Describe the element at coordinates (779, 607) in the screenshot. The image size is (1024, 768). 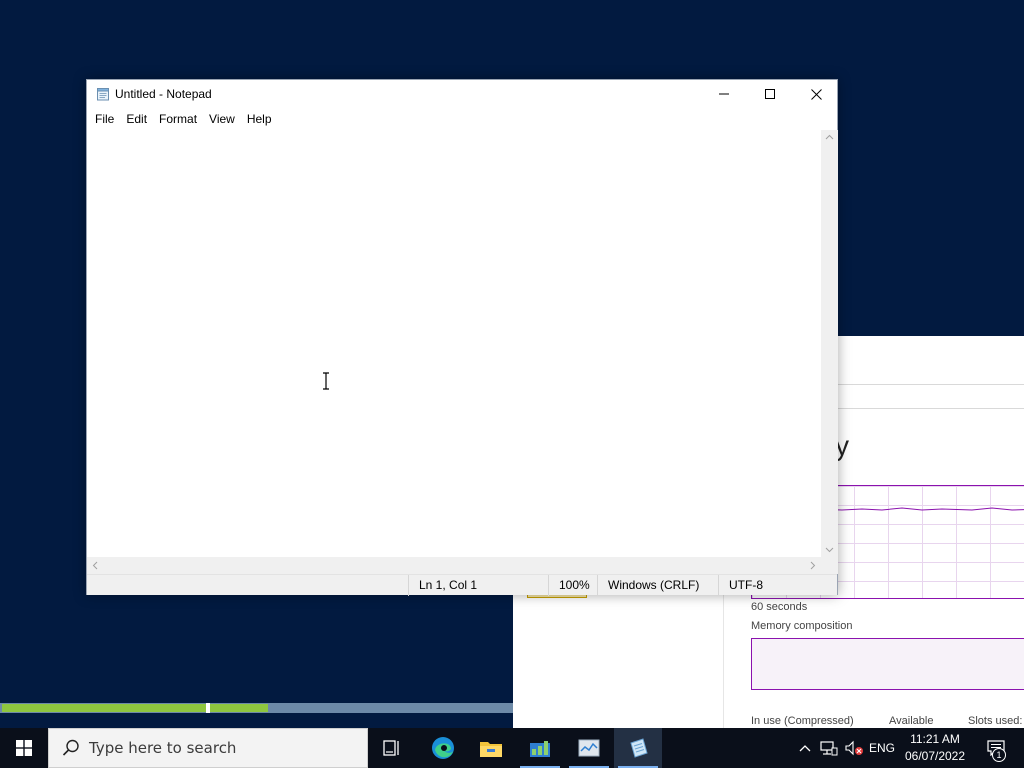
I see `graph-duration-label: 60 seconds` at that location.